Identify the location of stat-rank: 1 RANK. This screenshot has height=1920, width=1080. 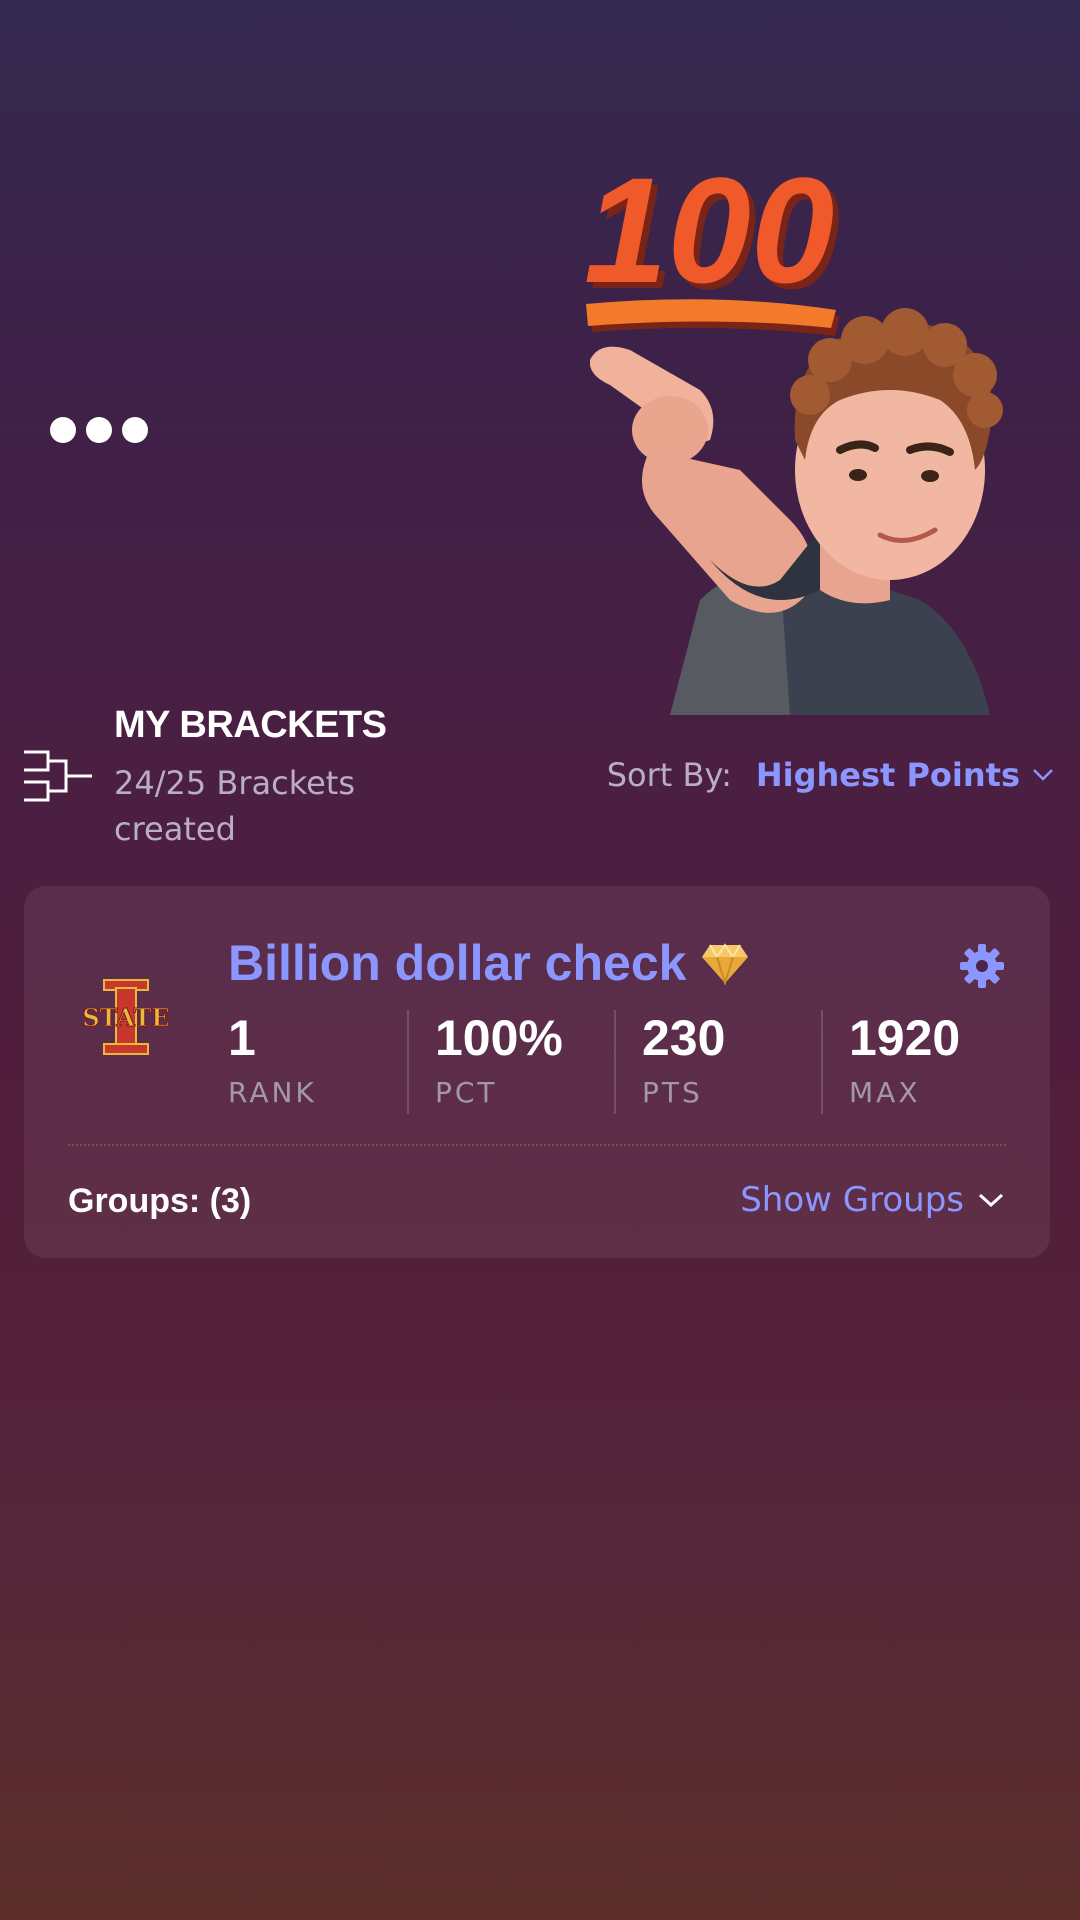
(317, 1062).